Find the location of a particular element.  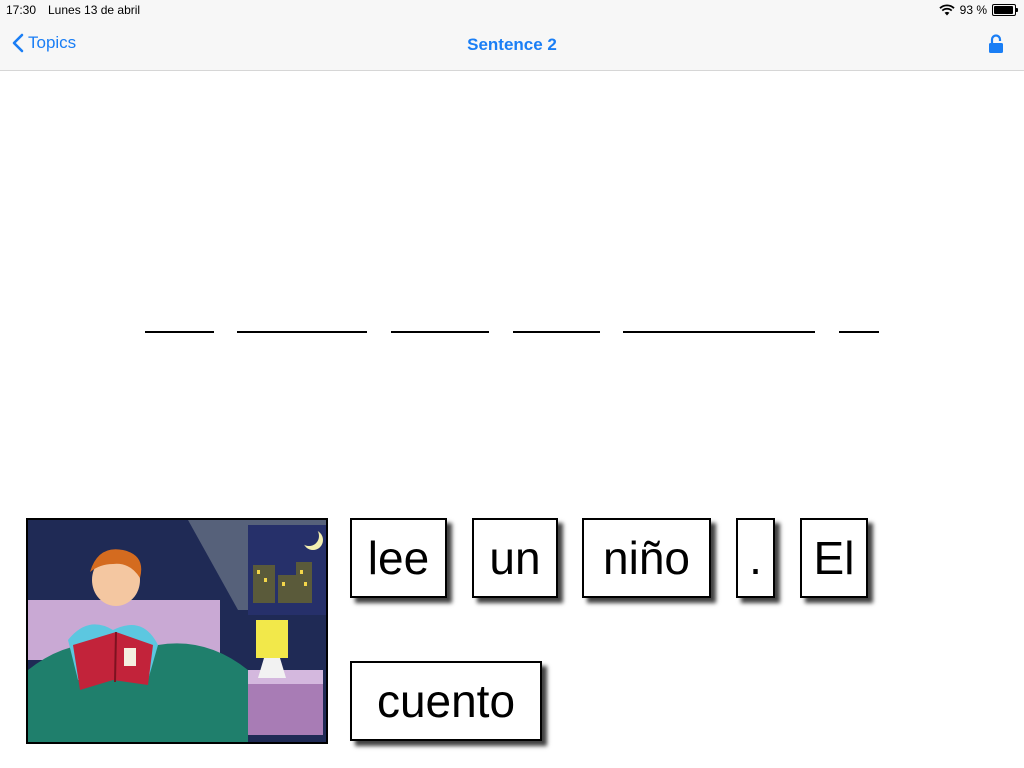

lock-button is located at coordinates (996, 46).